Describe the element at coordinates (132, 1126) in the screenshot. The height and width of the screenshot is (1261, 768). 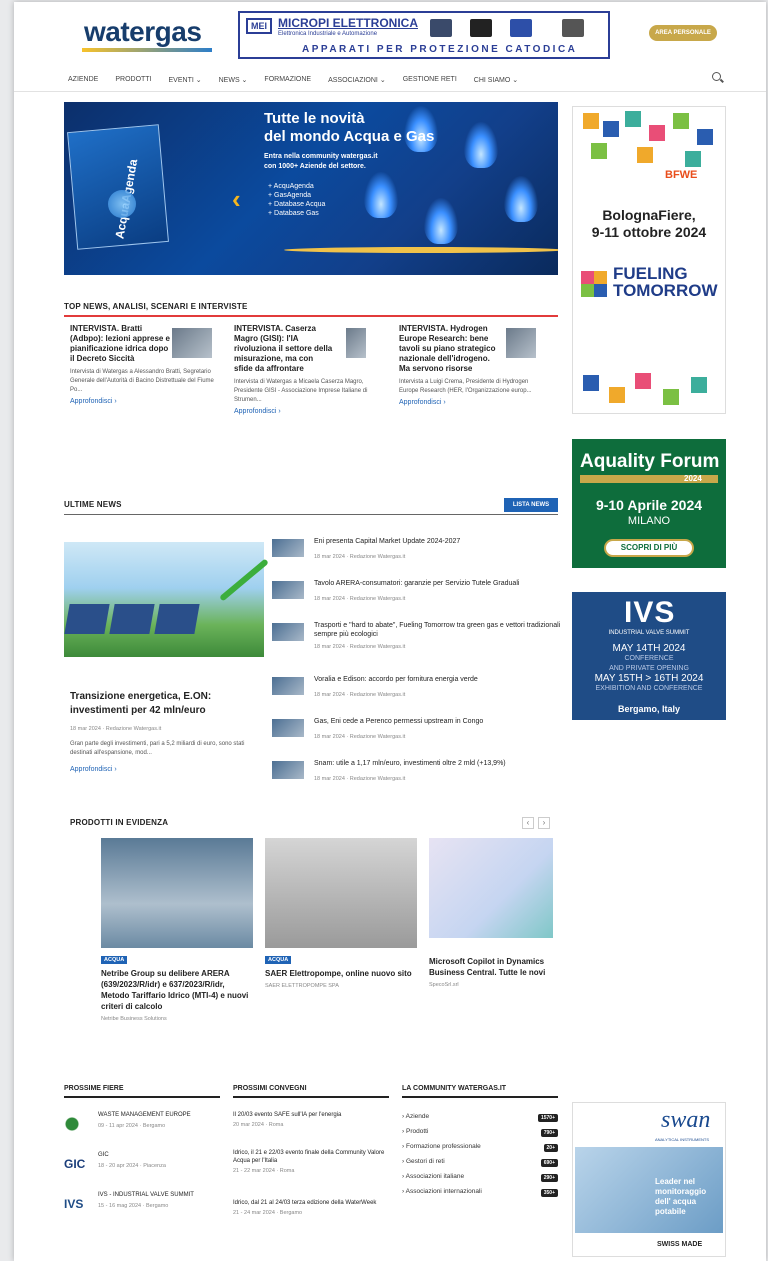
I see `fair-meta: 09 - 11 apr 2024 · Bergamo` at that location.